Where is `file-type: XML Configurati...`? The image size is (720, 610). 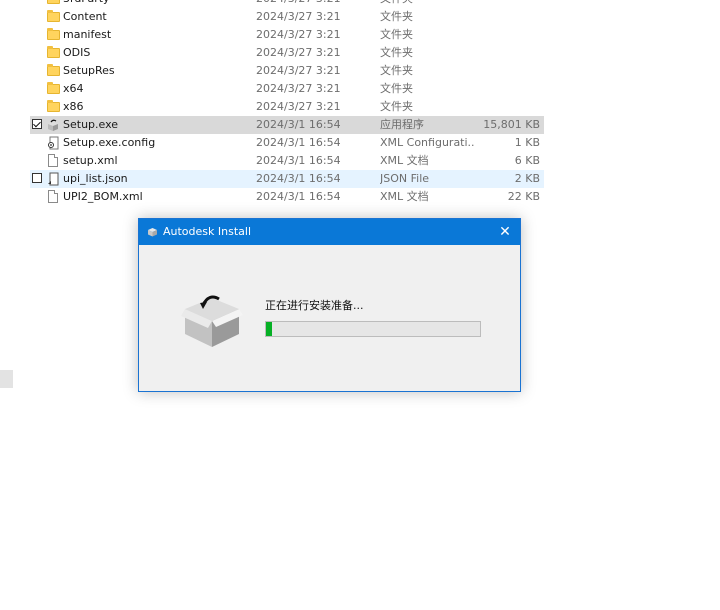
file-type: XML Configurati... is located at coordinates (427, 142).